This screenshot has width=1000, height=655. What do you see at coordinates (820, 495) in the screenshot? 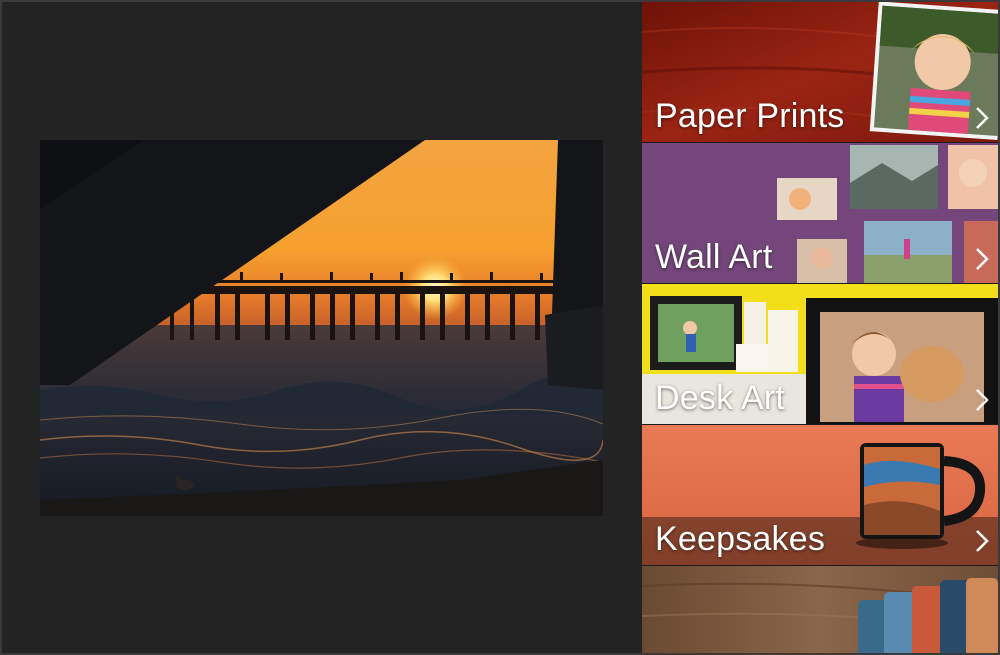
I see `product-tile-keepsakes: Keepsakes` at bounding box center [820, 495].